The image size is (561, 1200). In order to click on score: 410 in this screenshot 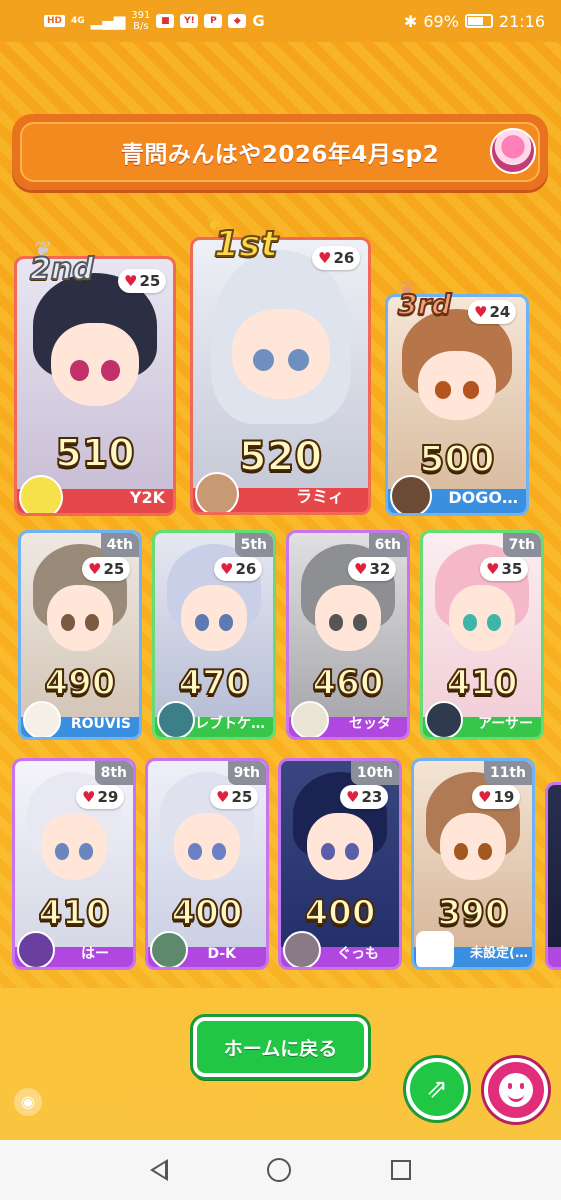, I will do `click(482, 683)`.